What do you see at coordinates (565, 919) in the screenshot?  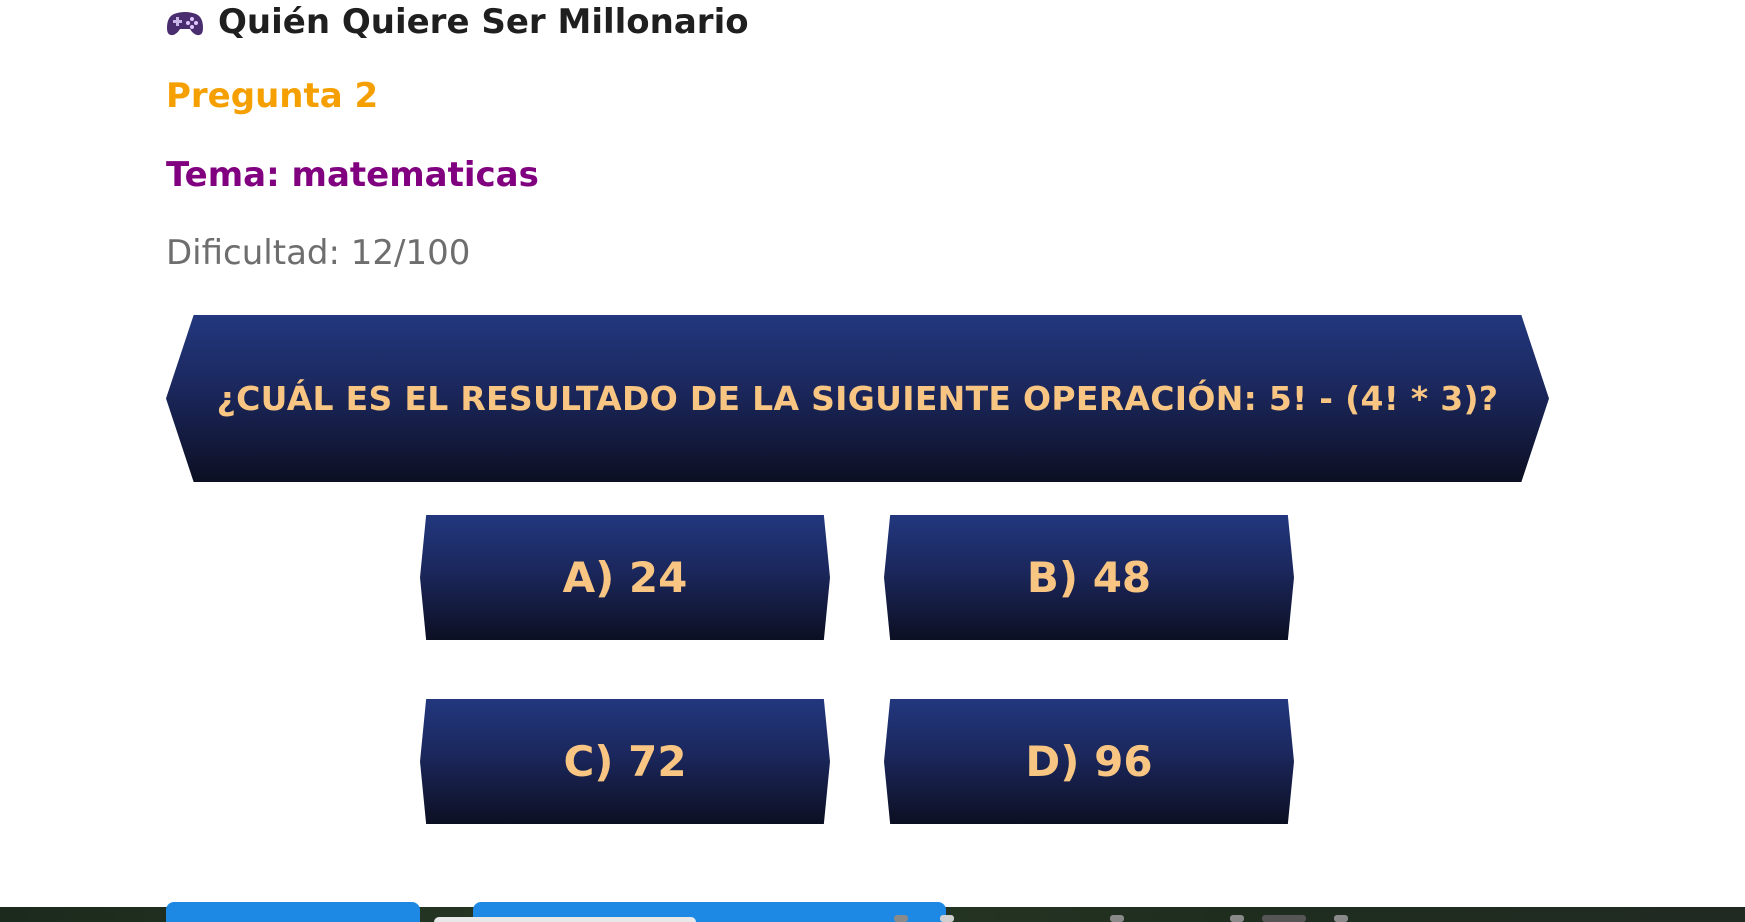 I see `taskbar-search-box` at bounding box center [565, 919].